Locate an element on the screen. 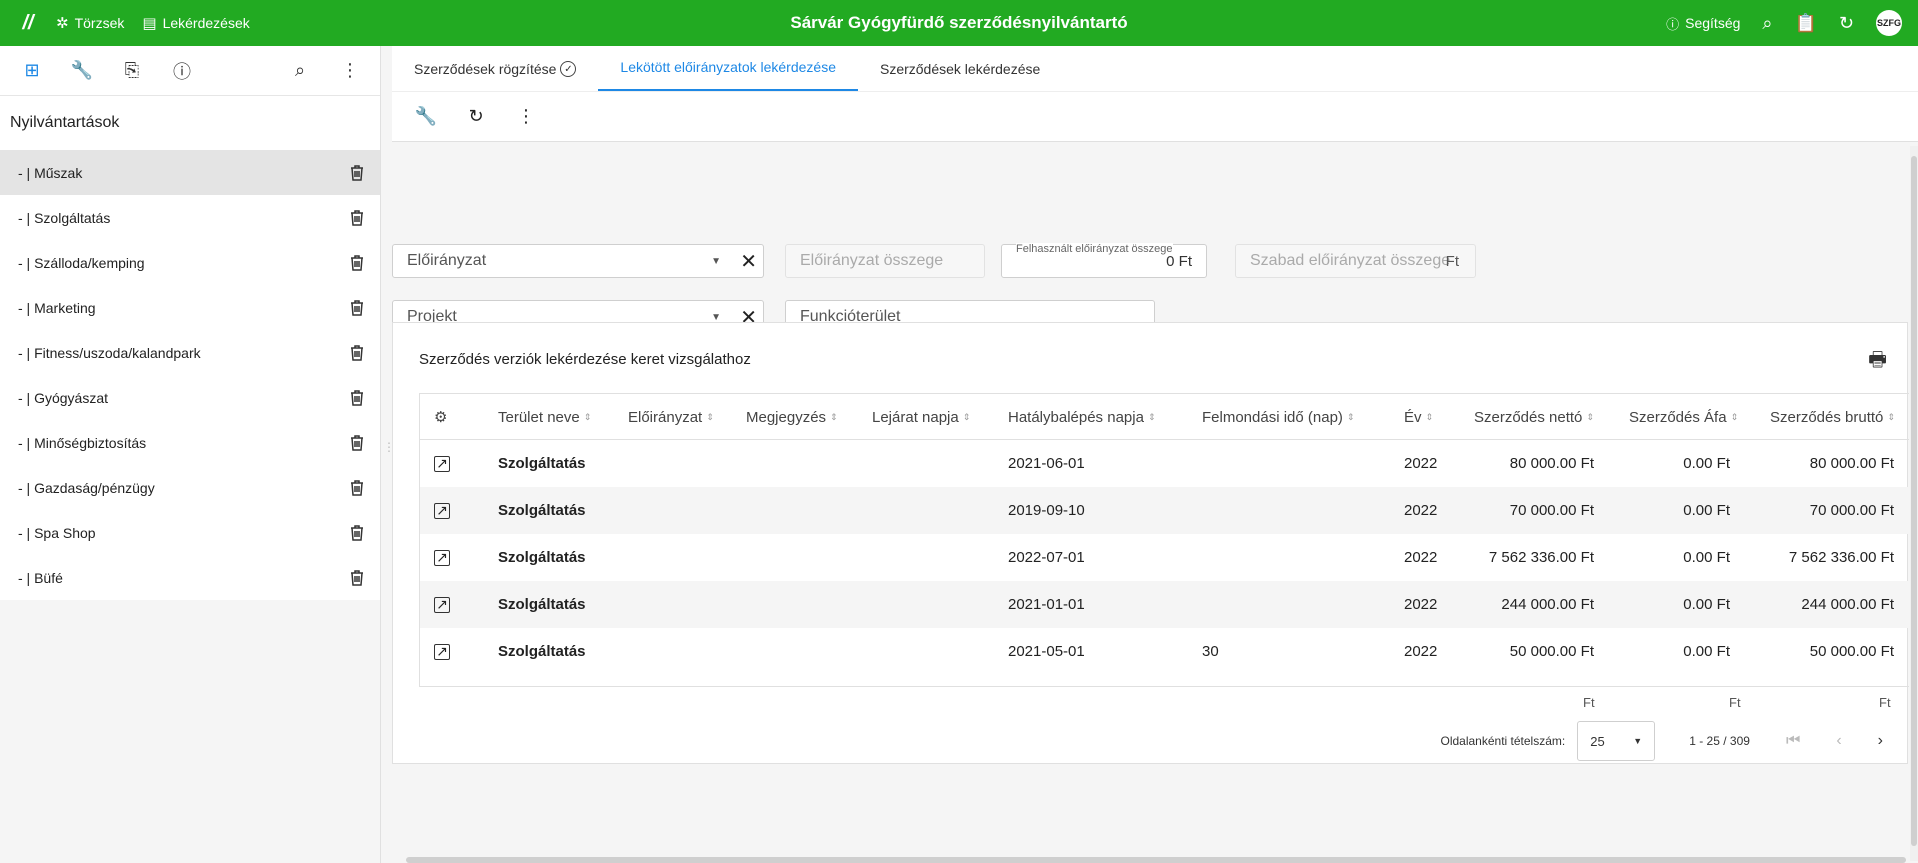  add-icon: ⊞ is located at coordinates (32, 71).